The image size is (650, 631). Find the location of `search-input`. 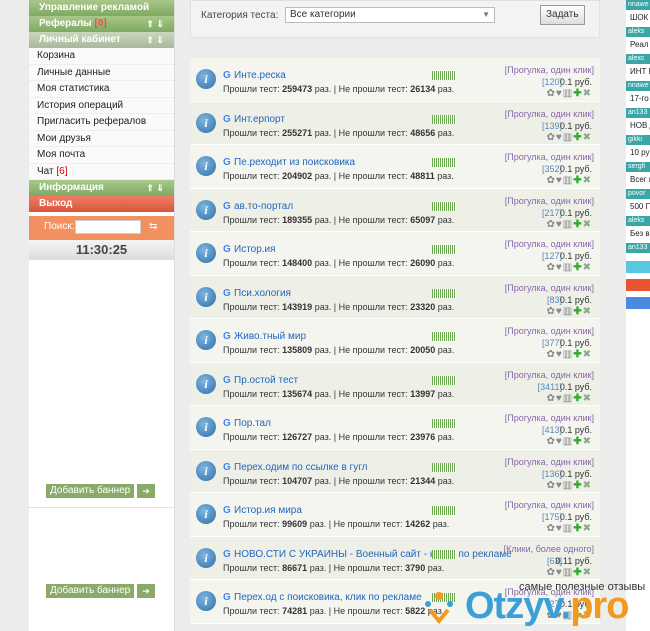

search-input is located at coordinates (108, 227).